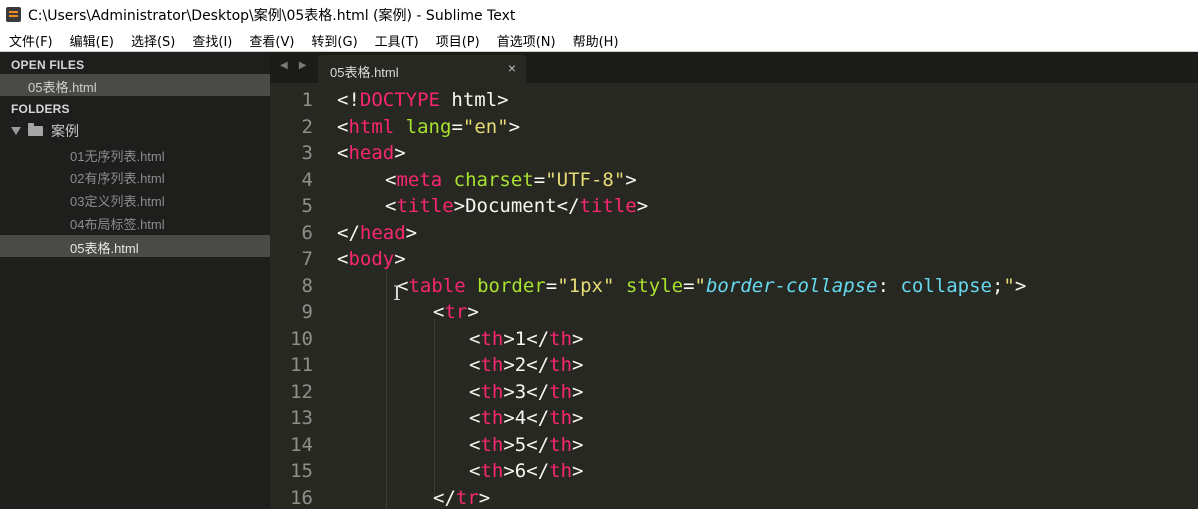 Image resolution: width=1198 pixels, height=509 pixels. Describe the element at coordinates (301, 365) in the screenshot. I see `line-number: 11` at that location.